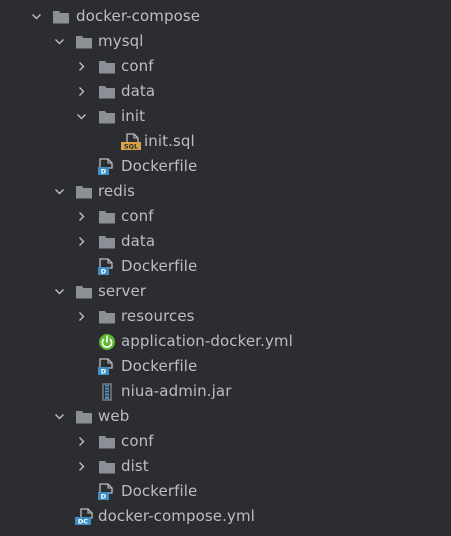 Image resolution: width=451 pixels, height=536 pixels. I want to click on tree-node-redis-dockerfile: Dockerfile, so click(225, 266).